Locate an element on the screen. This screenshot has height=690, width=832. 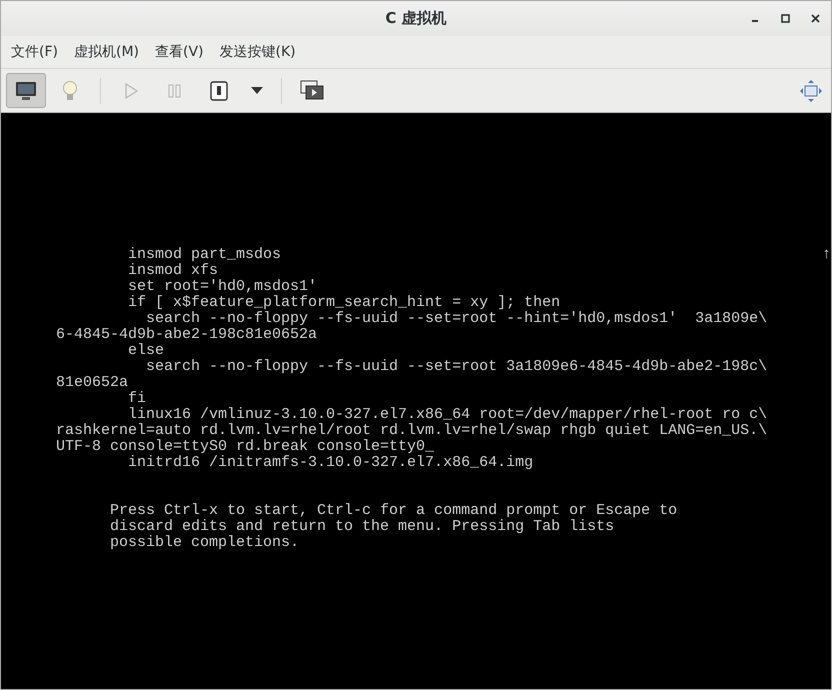
pause-icon is located at coordinates (175, 91).